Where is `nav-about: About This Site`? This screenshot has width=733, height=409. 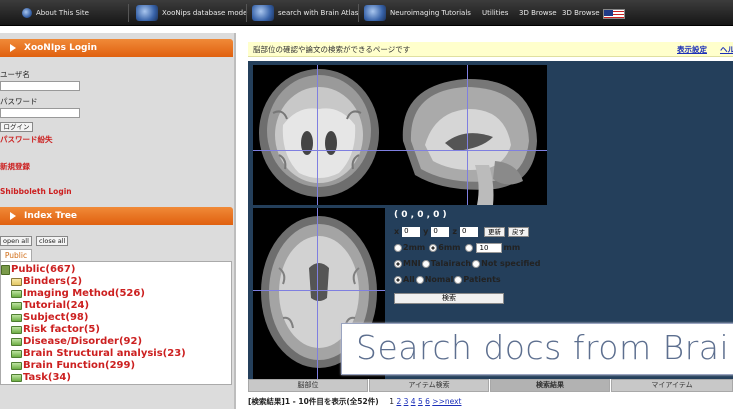 nav-about: About This Site is located at coordinates (55, 13).